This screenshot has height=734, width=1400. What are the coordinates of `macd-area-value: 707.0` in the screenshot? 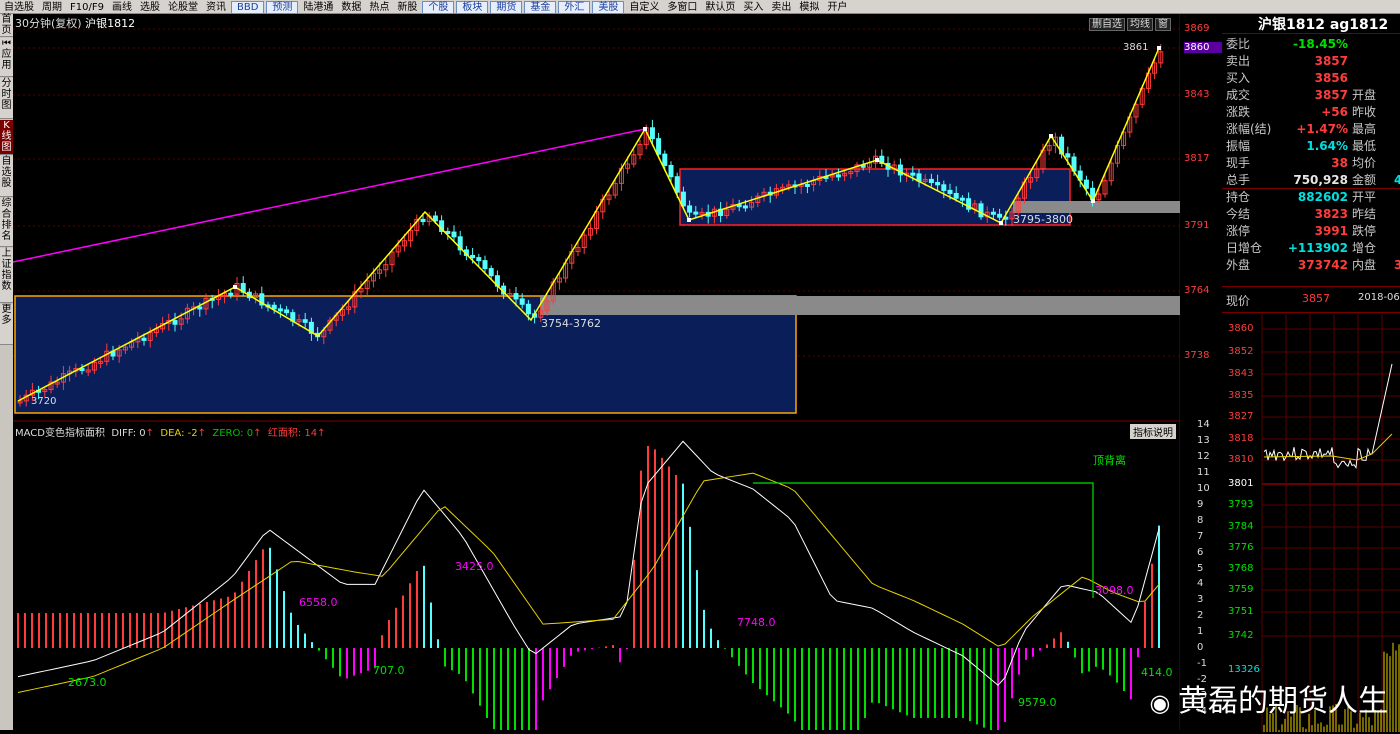 It's located at (389, 670).